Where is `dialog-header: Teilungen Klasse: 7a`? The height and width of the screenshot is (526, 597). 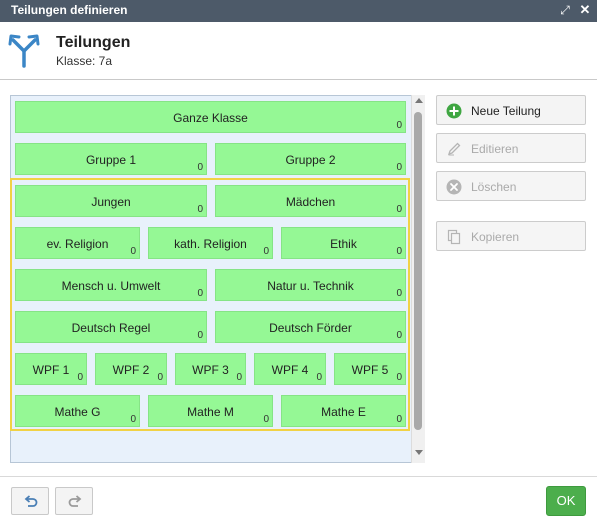
dialog-header: Teilungen Klasse: 7a is located at coordinates (298, 51).